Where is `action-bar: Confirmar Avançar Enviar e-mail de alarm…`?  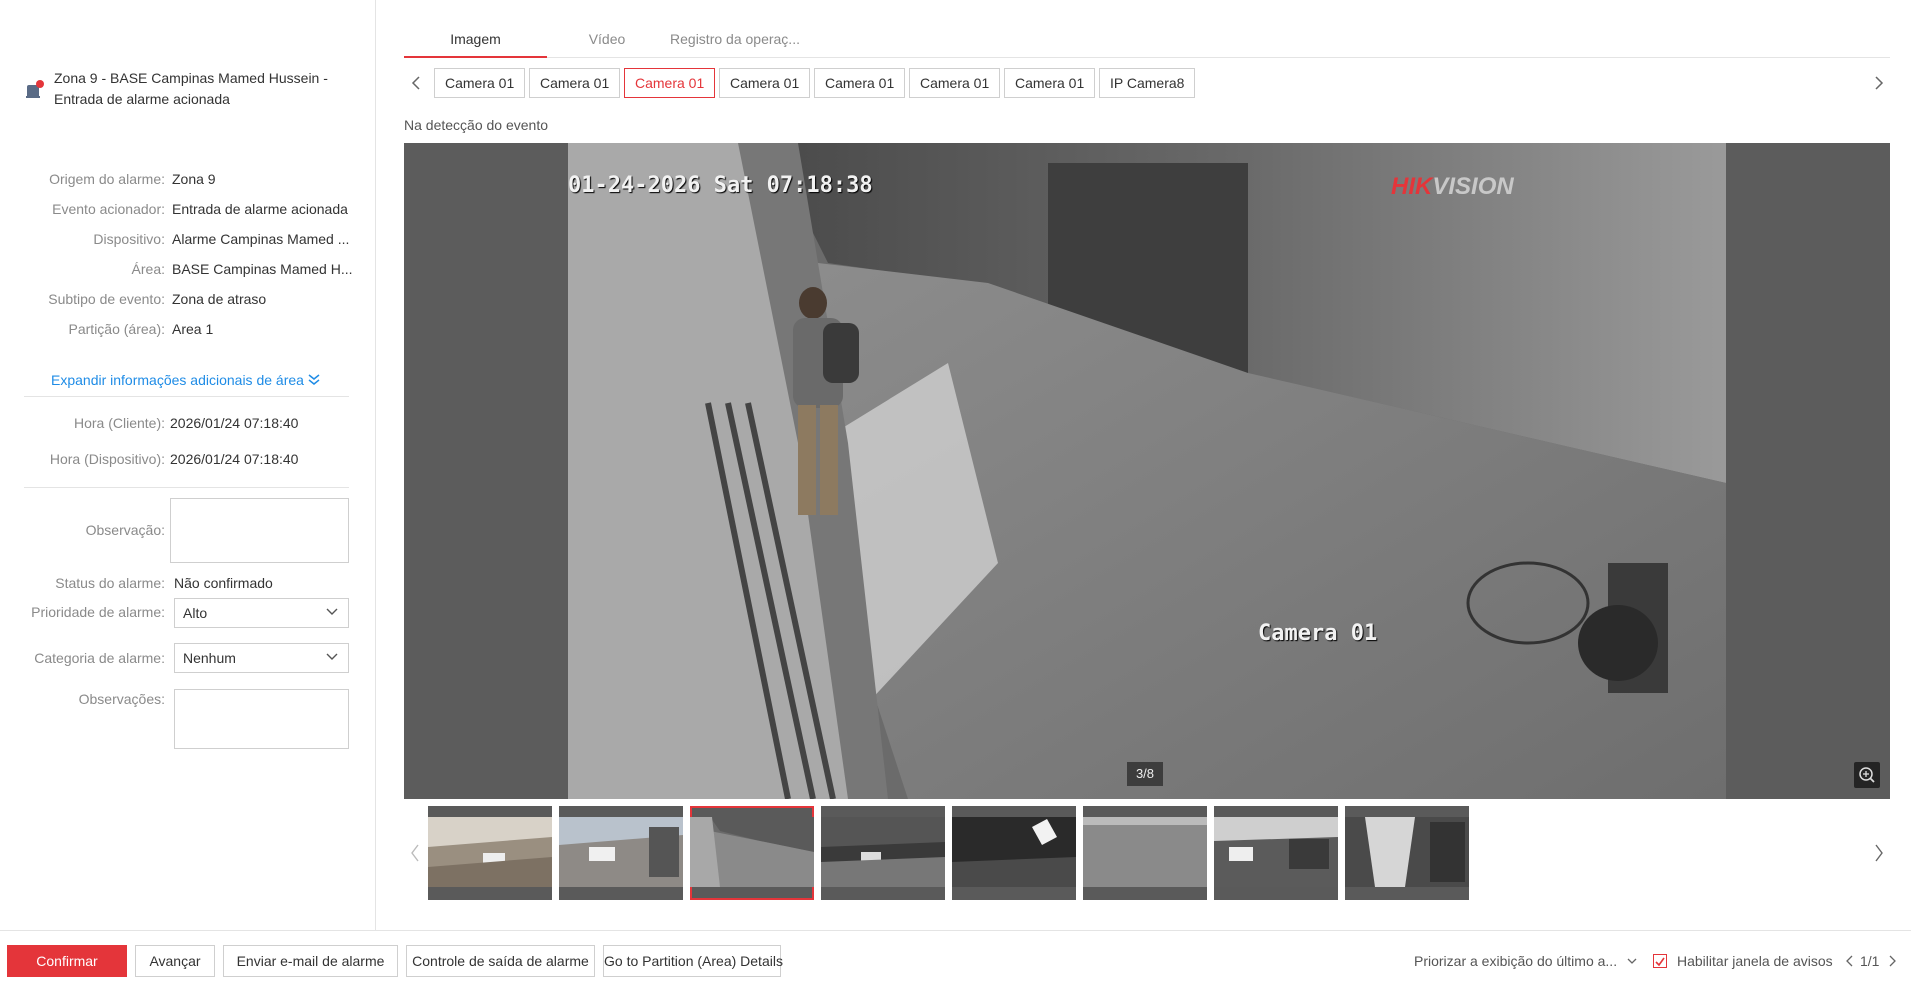
action-bar: Confirmar Avançar Enviar e-mail de alarm… is located at coordinates (955, 957).